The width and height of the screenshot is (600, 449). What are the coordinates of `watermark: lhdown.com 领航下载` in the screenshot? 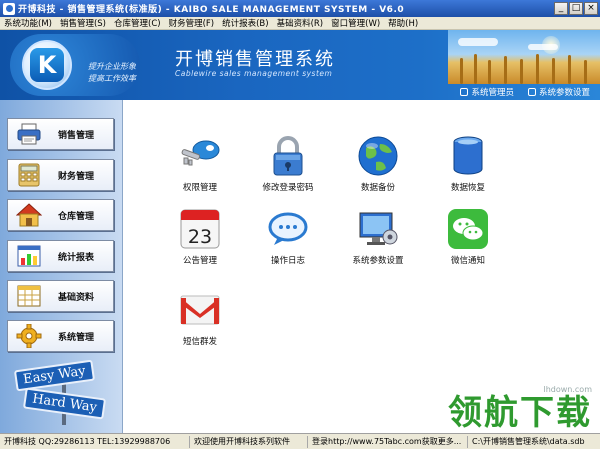 It's located at (520, 408).